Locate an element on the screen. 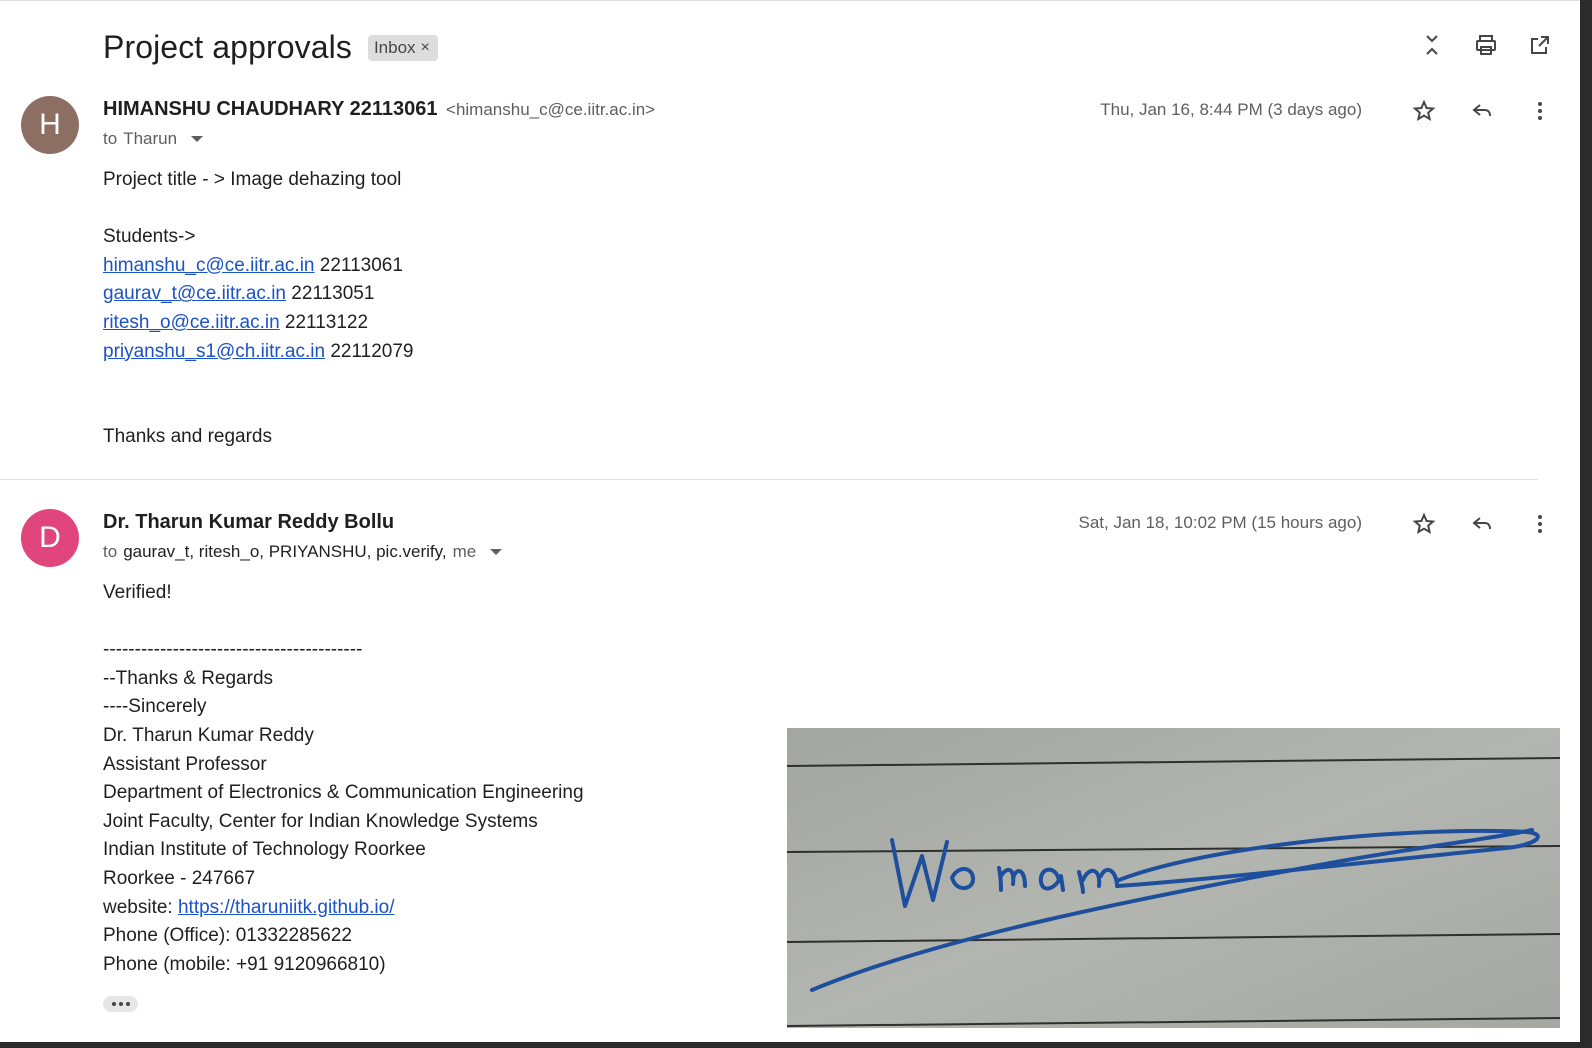 This screenshot has height=1048, width=1592. label-chip-text: Inbox is located at coordinates (394, 47).